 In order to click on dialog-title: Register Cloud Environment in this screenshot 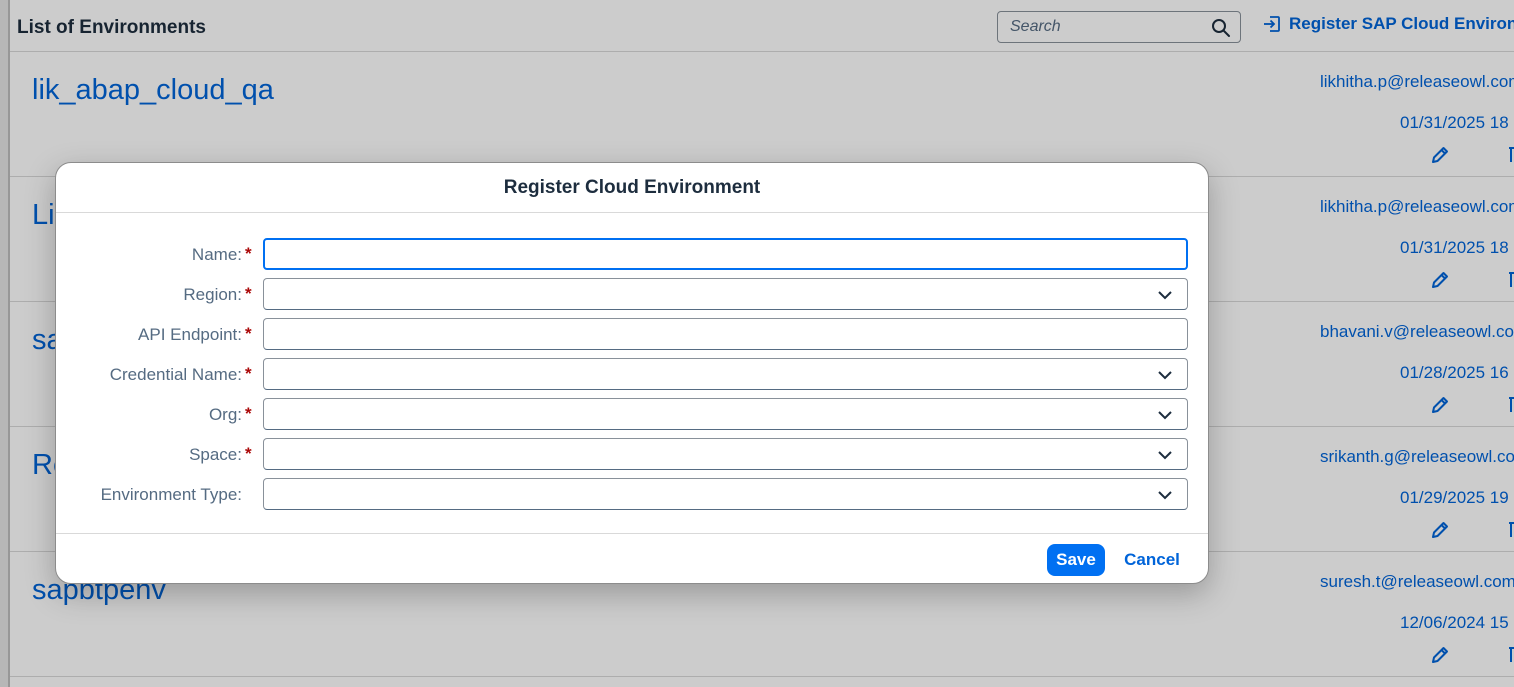, I will do `click(632, 187)`.